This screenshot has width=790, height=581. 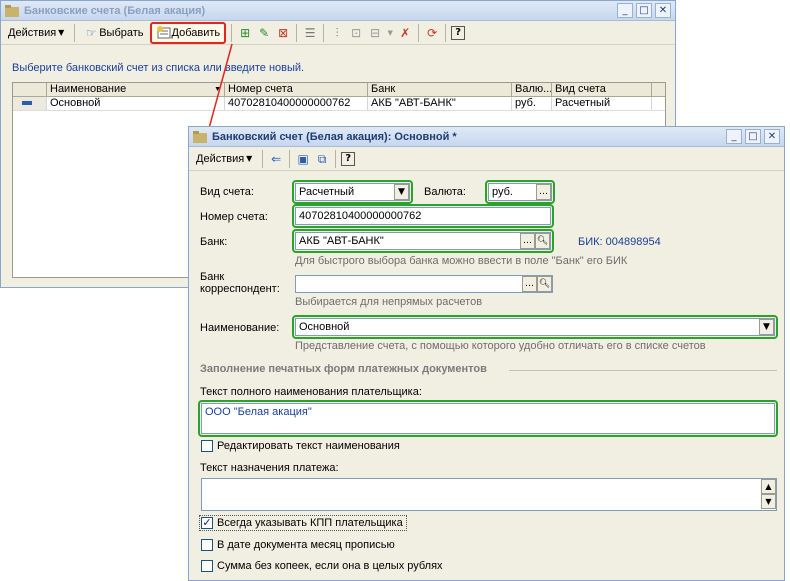 What do you see at coordinates (296, 89) in the screenshot?
I see `column-header-account: Номер счета` at bounding box center [296, 89].